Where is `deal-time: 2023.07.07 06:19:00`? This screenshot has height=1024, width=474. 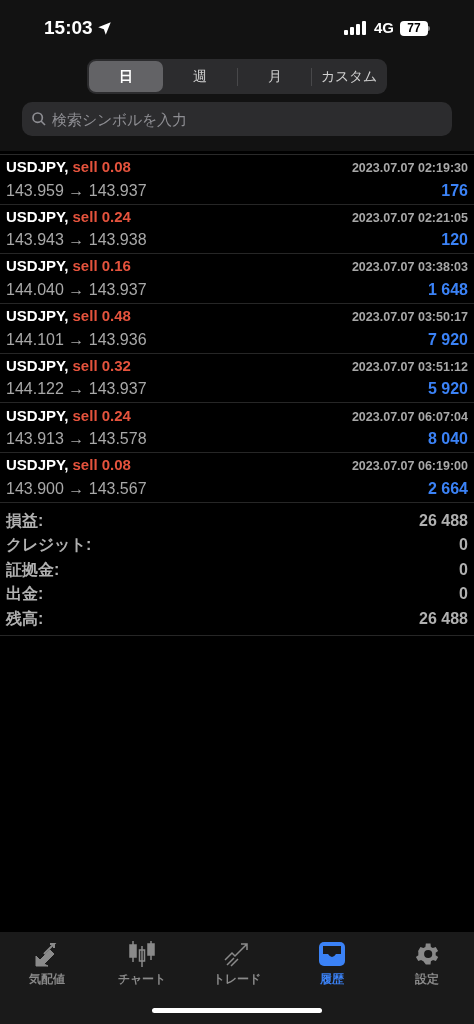 deal-time: 2023.07.07 06:19:00 is located at coordinates (409, 467).